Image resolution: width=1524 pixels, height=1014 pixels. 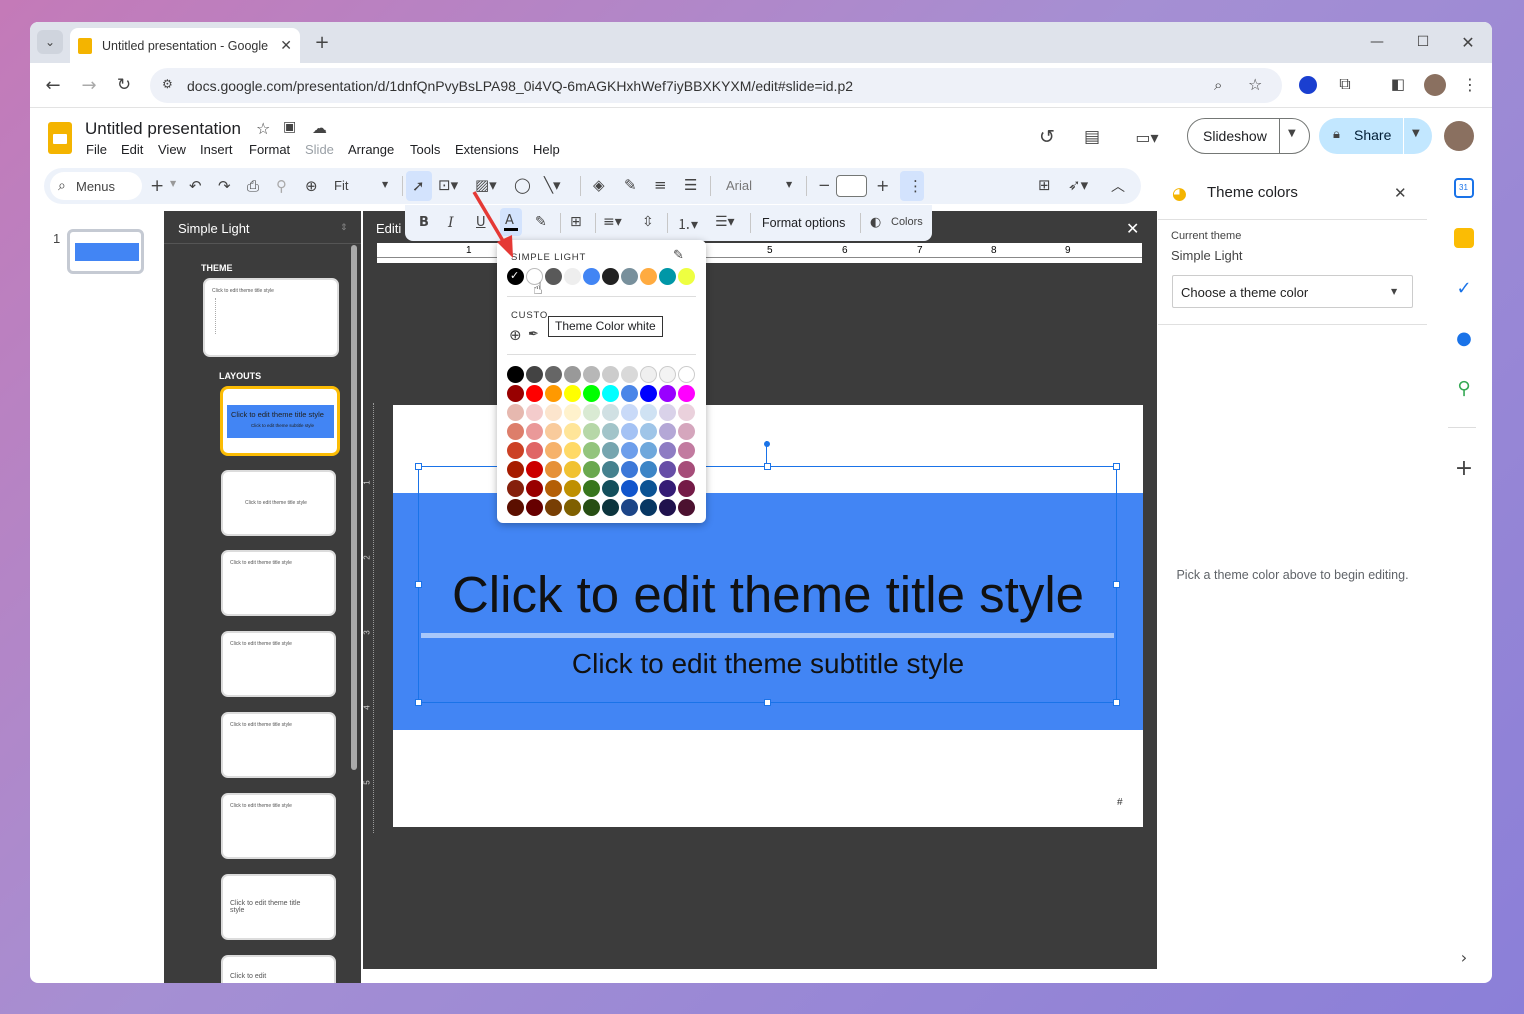 What do you see at coordinates (1468, 42) in the screenshot?
I see `close-window-icon: ✕` at bounding box center [1468, 42].